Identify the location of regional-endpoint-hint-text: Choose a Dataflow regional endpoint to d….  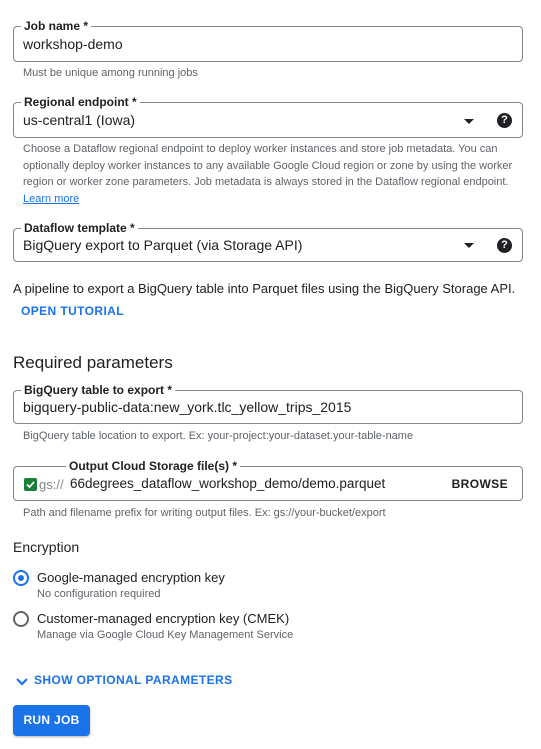
(268, 165).